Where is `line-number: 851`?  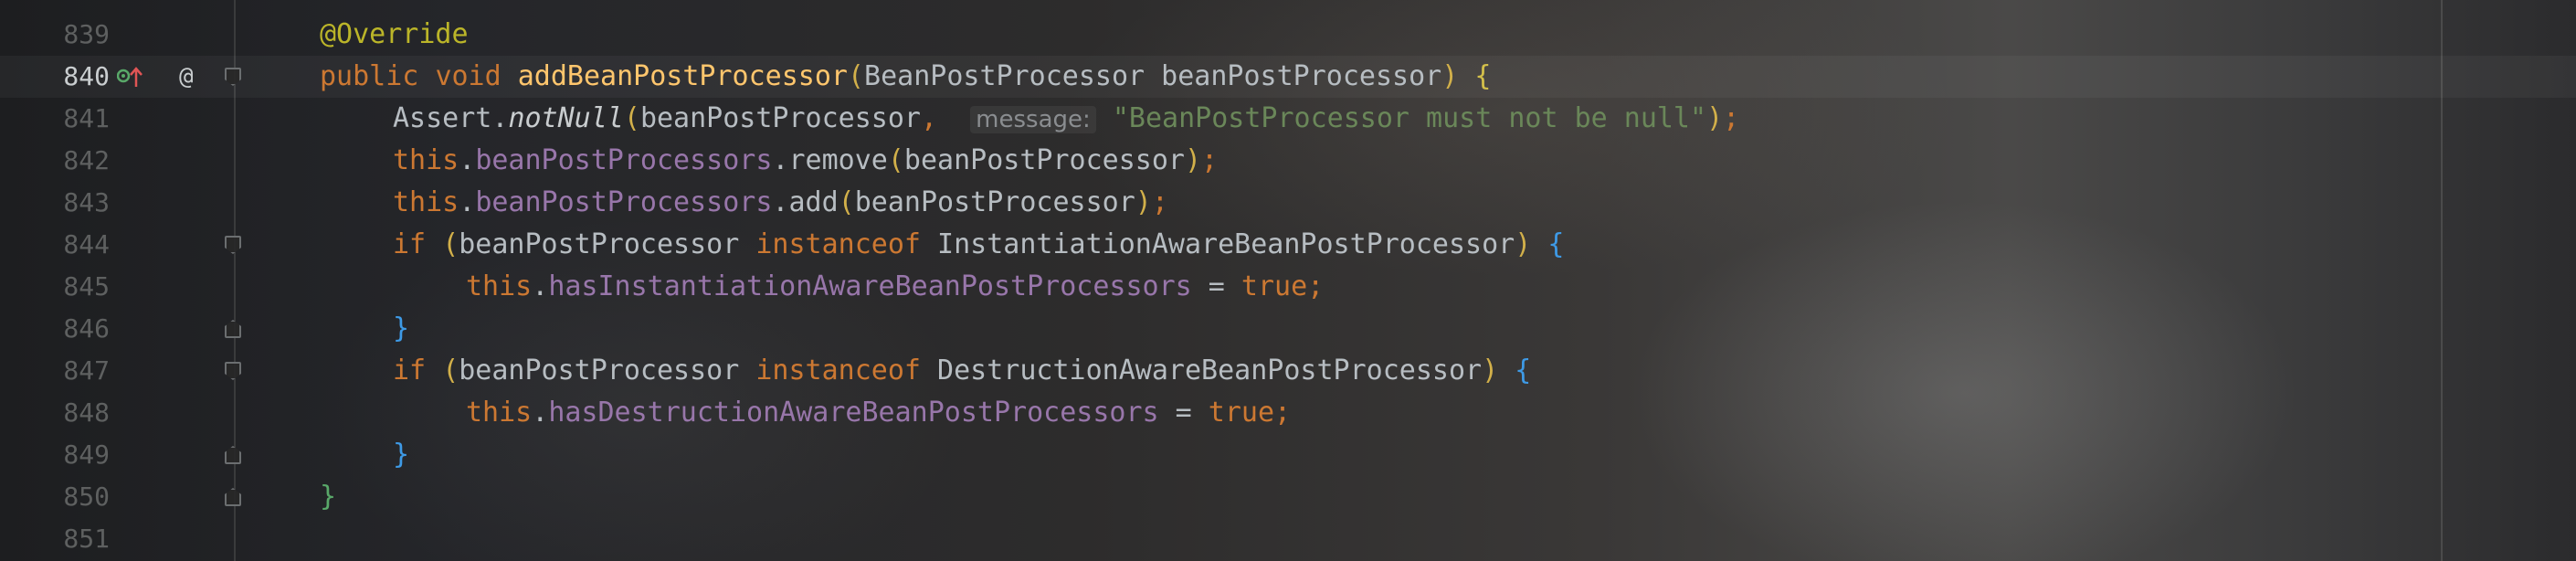 line-number: 851 is located at coordinates (74, 539).